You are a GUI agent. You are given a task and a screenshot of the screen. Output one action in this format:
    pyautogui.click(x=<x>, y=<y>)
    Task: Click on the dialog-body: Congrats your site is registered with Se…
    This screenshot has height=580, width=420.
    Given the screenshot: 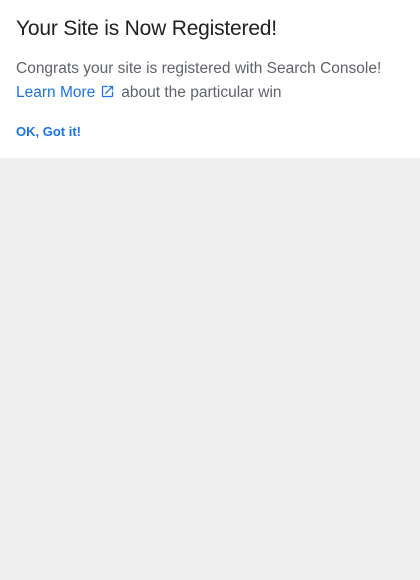 What is the action you would take?
    pyautogui.click(x=211, y=81)
    